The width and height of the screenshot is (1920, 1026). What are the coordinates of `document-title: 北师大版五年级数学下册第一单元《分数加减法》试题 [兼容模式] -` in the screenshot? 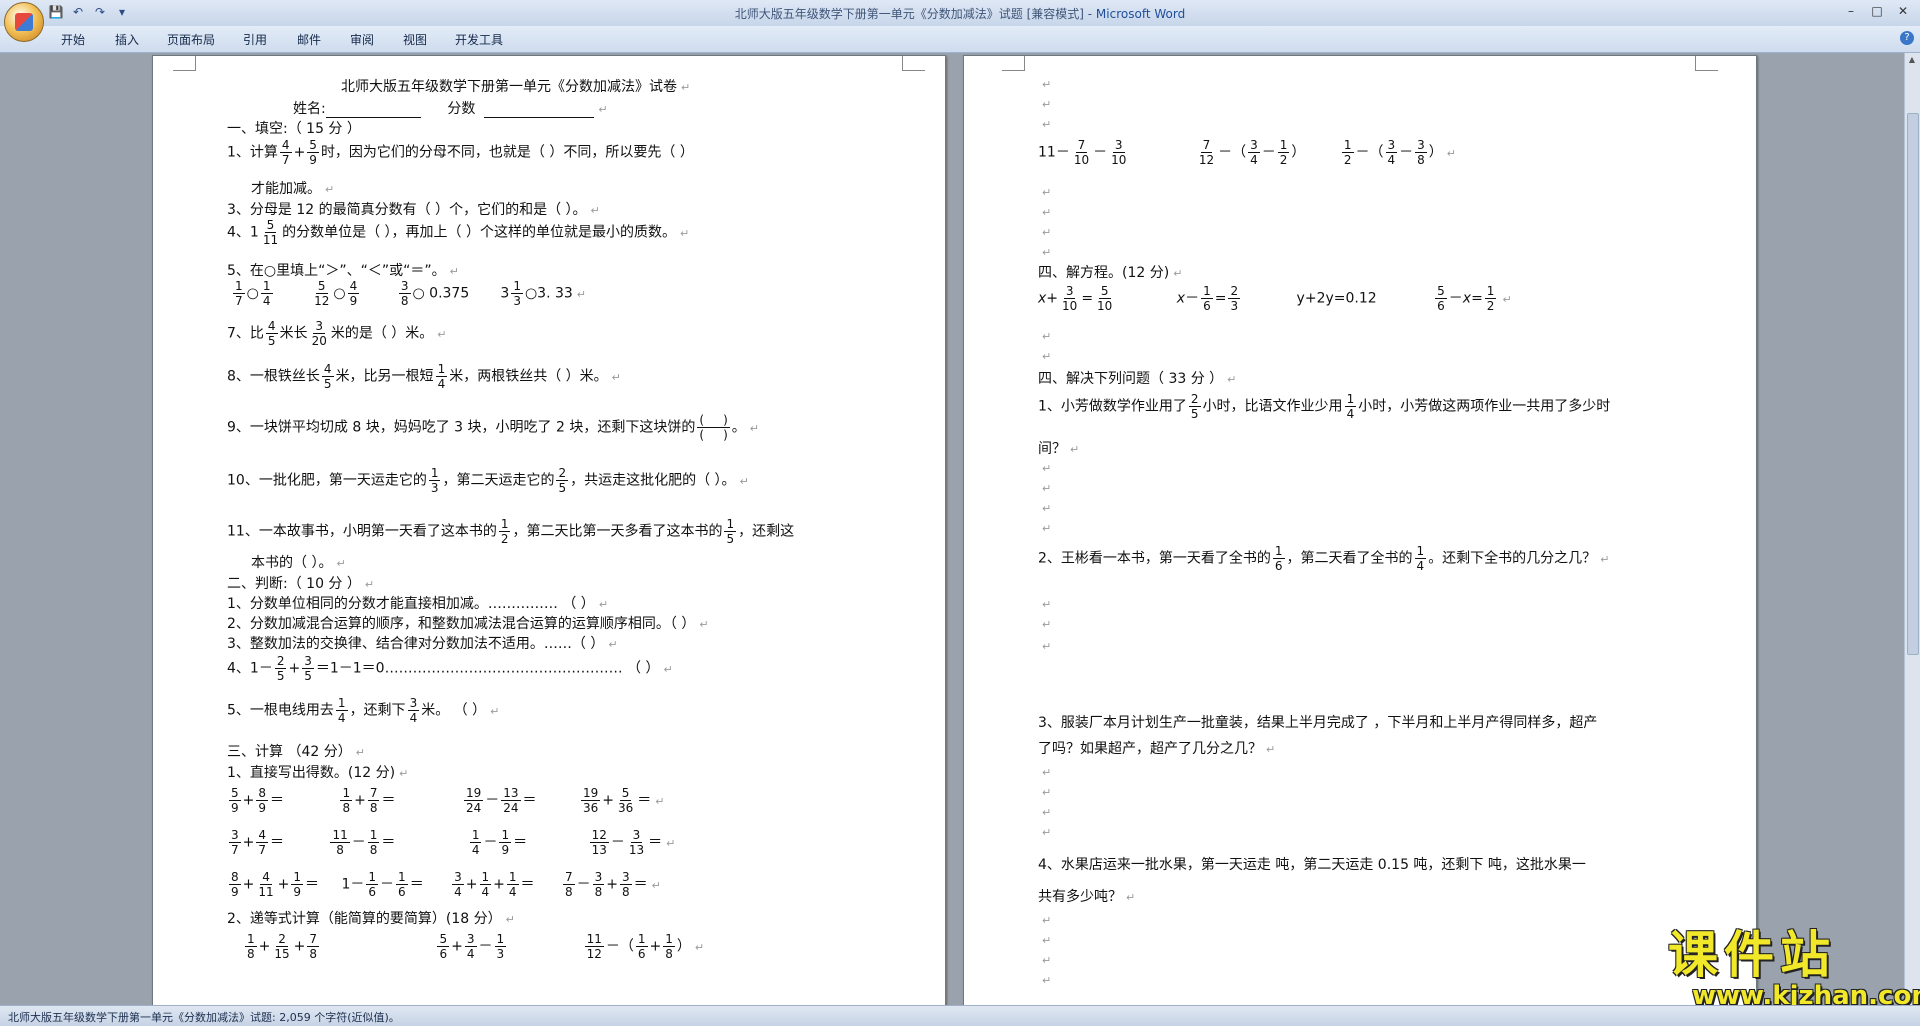 It's located at (915, 14).